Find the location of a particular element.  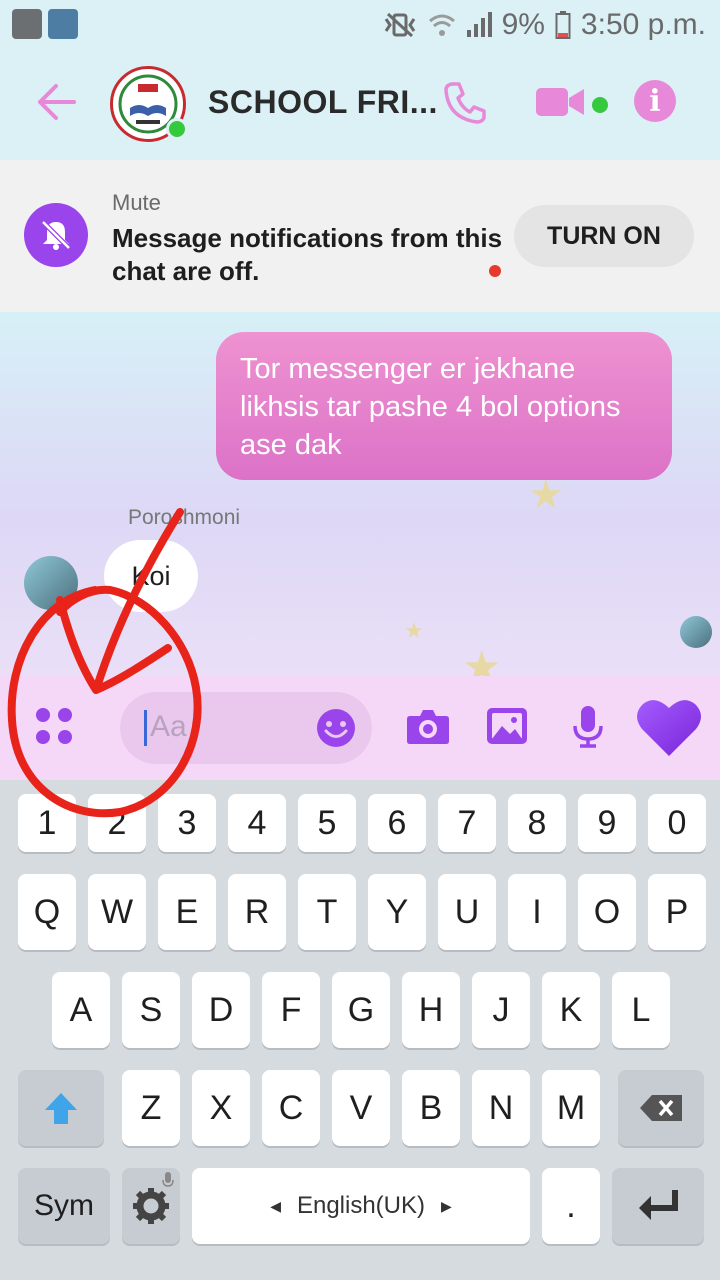

key-u: U is located at coordinates (467, 912).